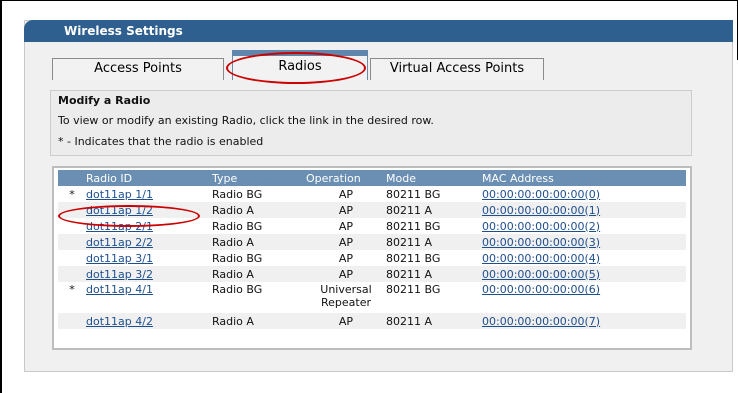  I want to click on panel-title: Wireless Settings, so click(123, 31).